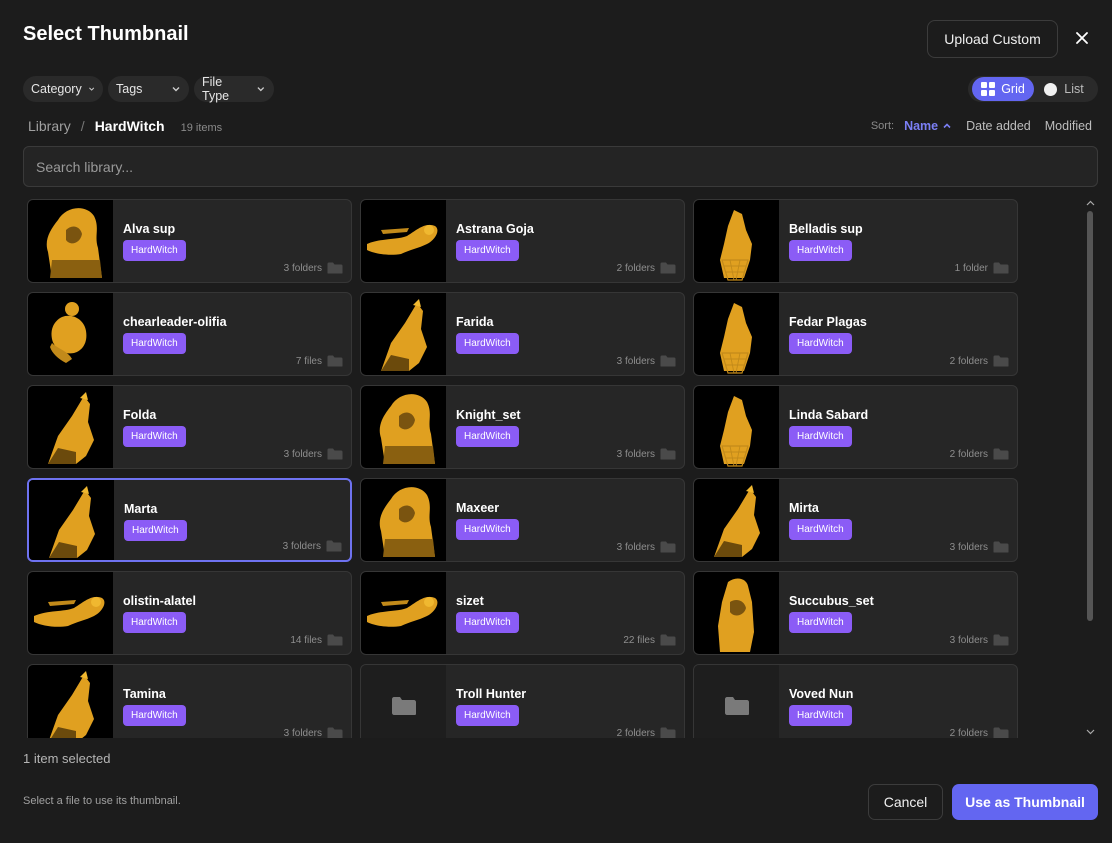 The image size is (1112, 843). Describe the element at coordinates (216, 89) in the screenshot. I see `file-type-filter-label: File Type` at that location.